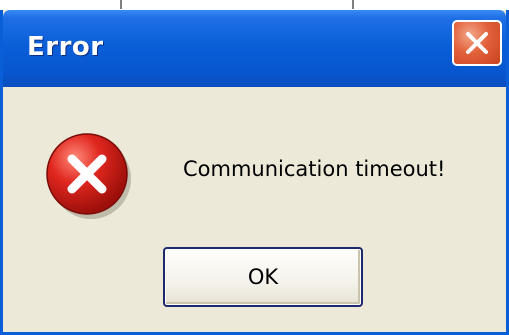 Image resolution: width=509 pixels, height=335 pixels. I want to click on close-button, so click(477, 43).